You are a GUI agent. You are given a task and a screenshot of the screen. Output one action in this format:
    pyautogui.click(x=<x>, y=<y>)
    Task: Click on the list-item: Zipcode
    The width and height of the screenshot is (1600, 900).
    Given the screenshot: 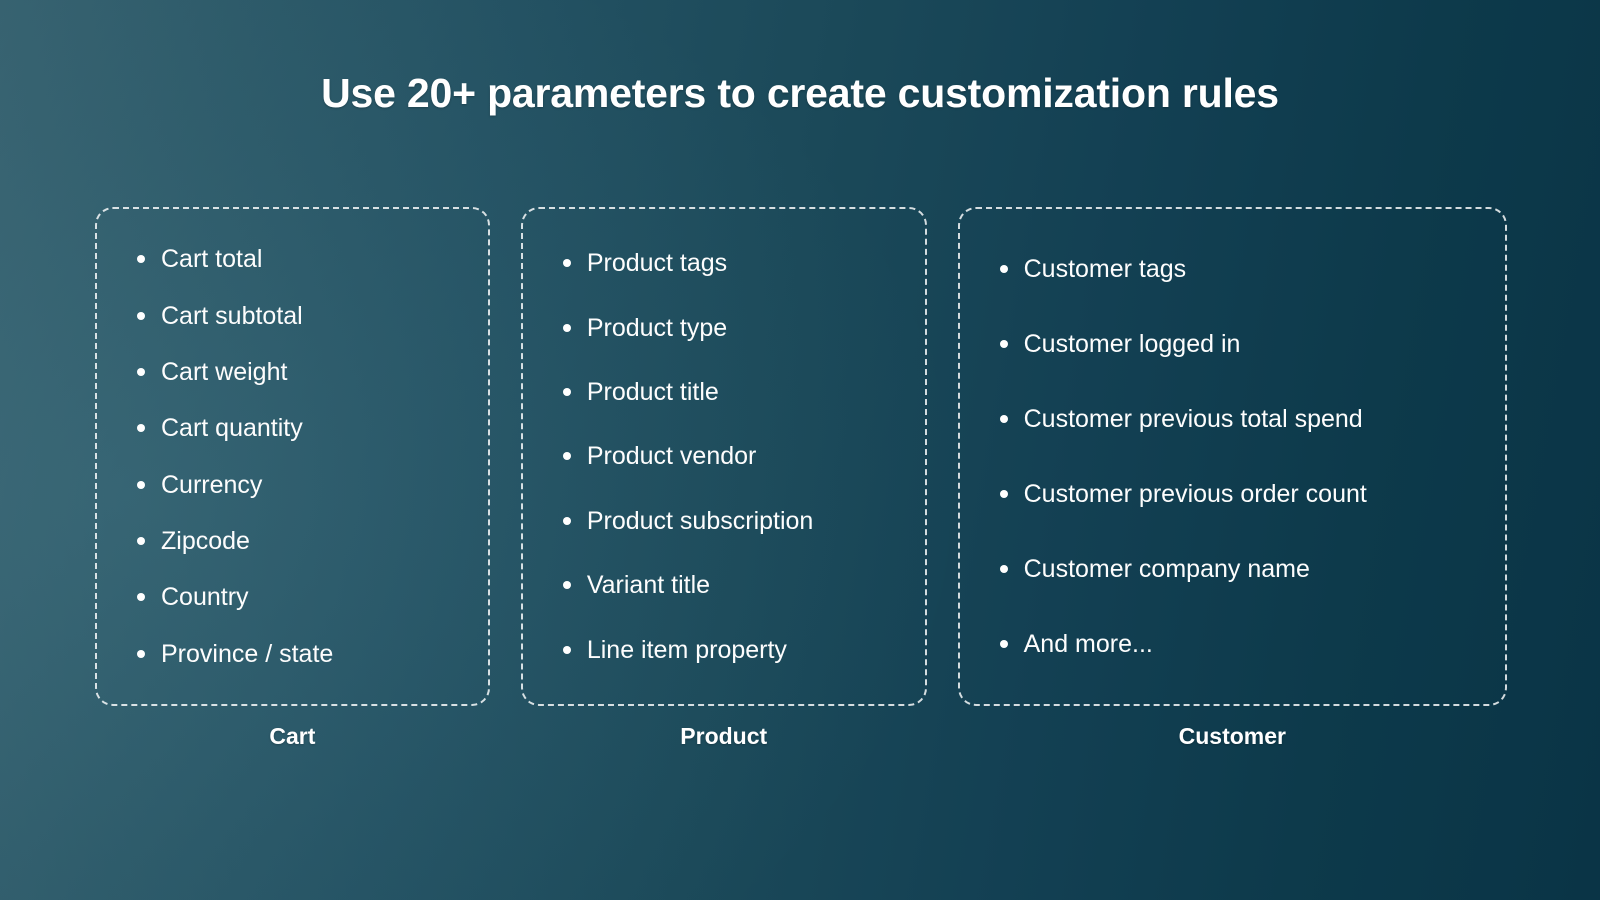 What is the action you would take?
    pyautogui.click(x=297, y=541)
    